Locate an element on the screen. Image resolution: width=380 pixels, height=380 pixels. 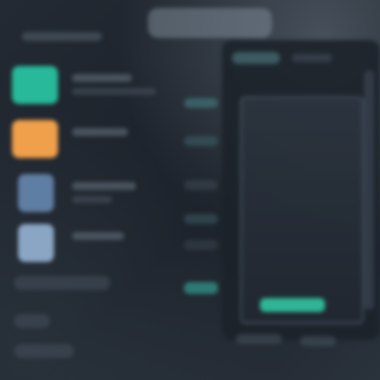
teal-app-tile-icon is located at coordinates (35, 85).